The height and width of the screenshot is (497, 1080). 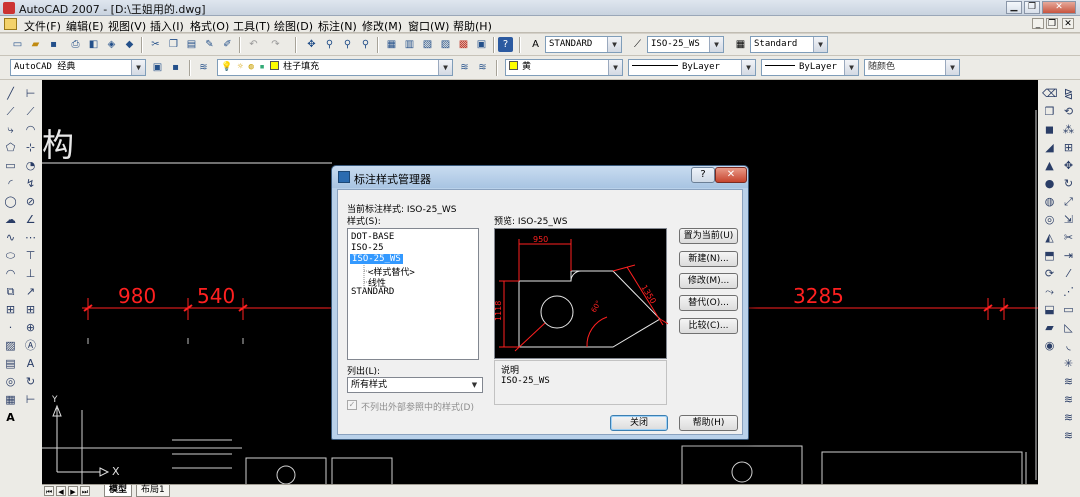 What do you see at coordinates (1068, 183) in the screenshot?
I see `rotate-icon: ↻` at bounding box center [1068, 183].